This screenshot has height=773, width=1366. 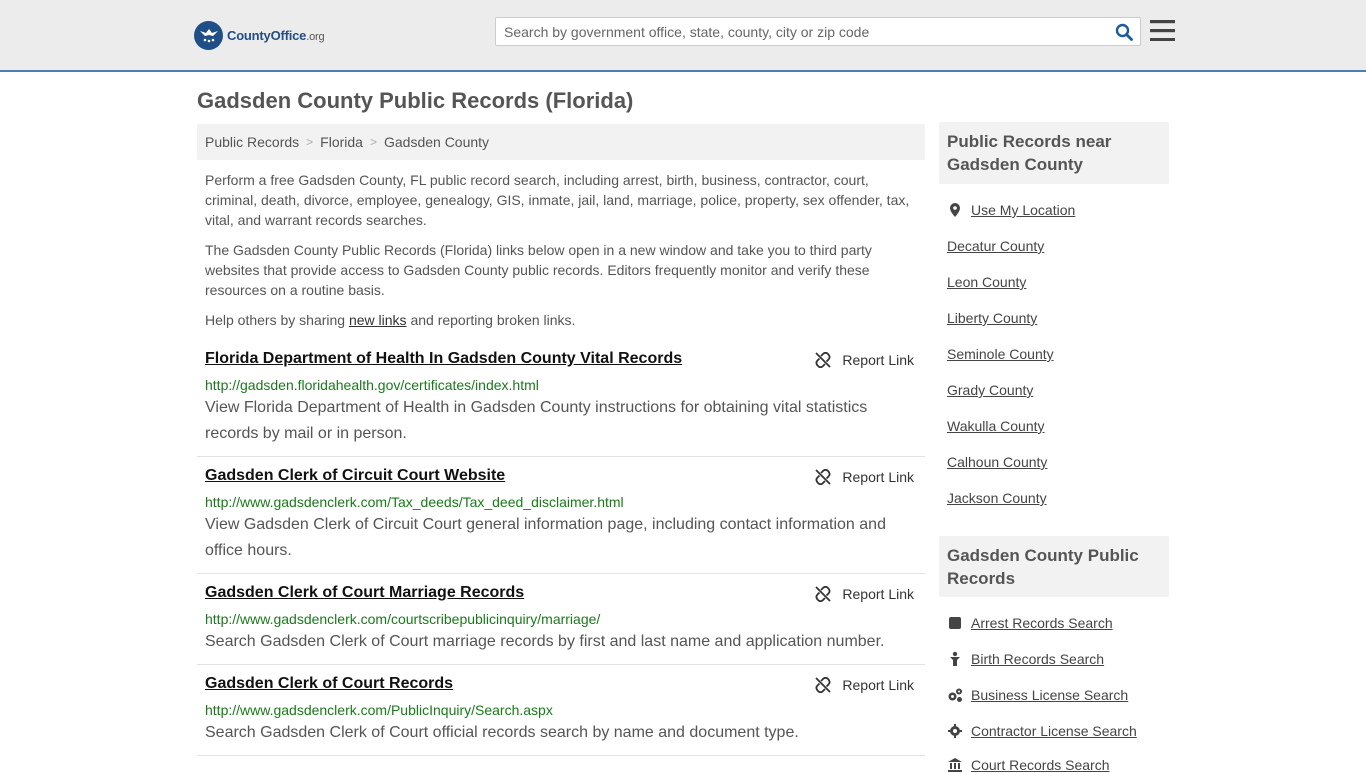 I want to click on business-license-search-label: Business License Search, so click(x=1050, y=695).